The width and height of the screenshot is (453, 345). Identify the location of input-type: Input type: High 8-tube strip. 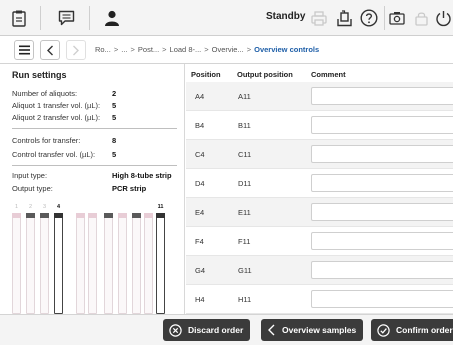
(92, 175).